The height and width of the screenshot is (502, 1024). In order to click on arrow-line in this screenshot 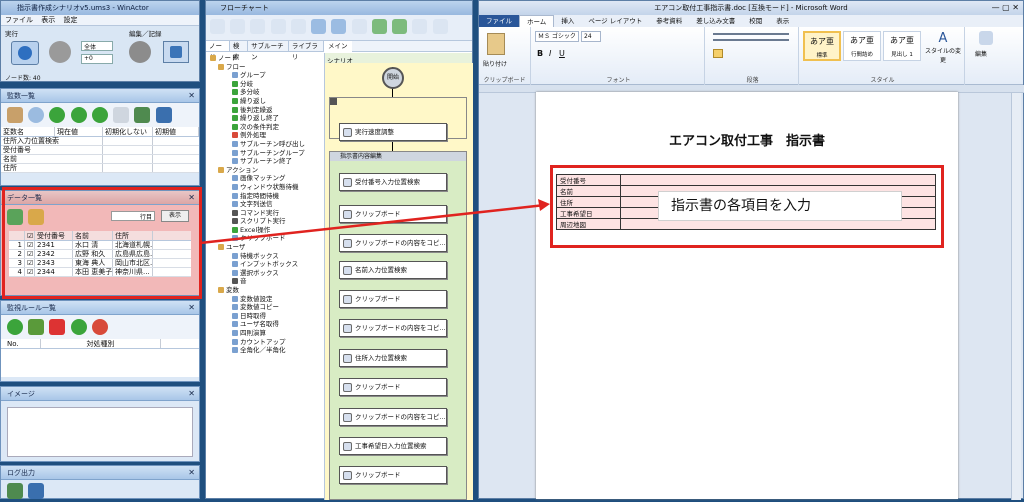, I will do `click(372, 224)`.